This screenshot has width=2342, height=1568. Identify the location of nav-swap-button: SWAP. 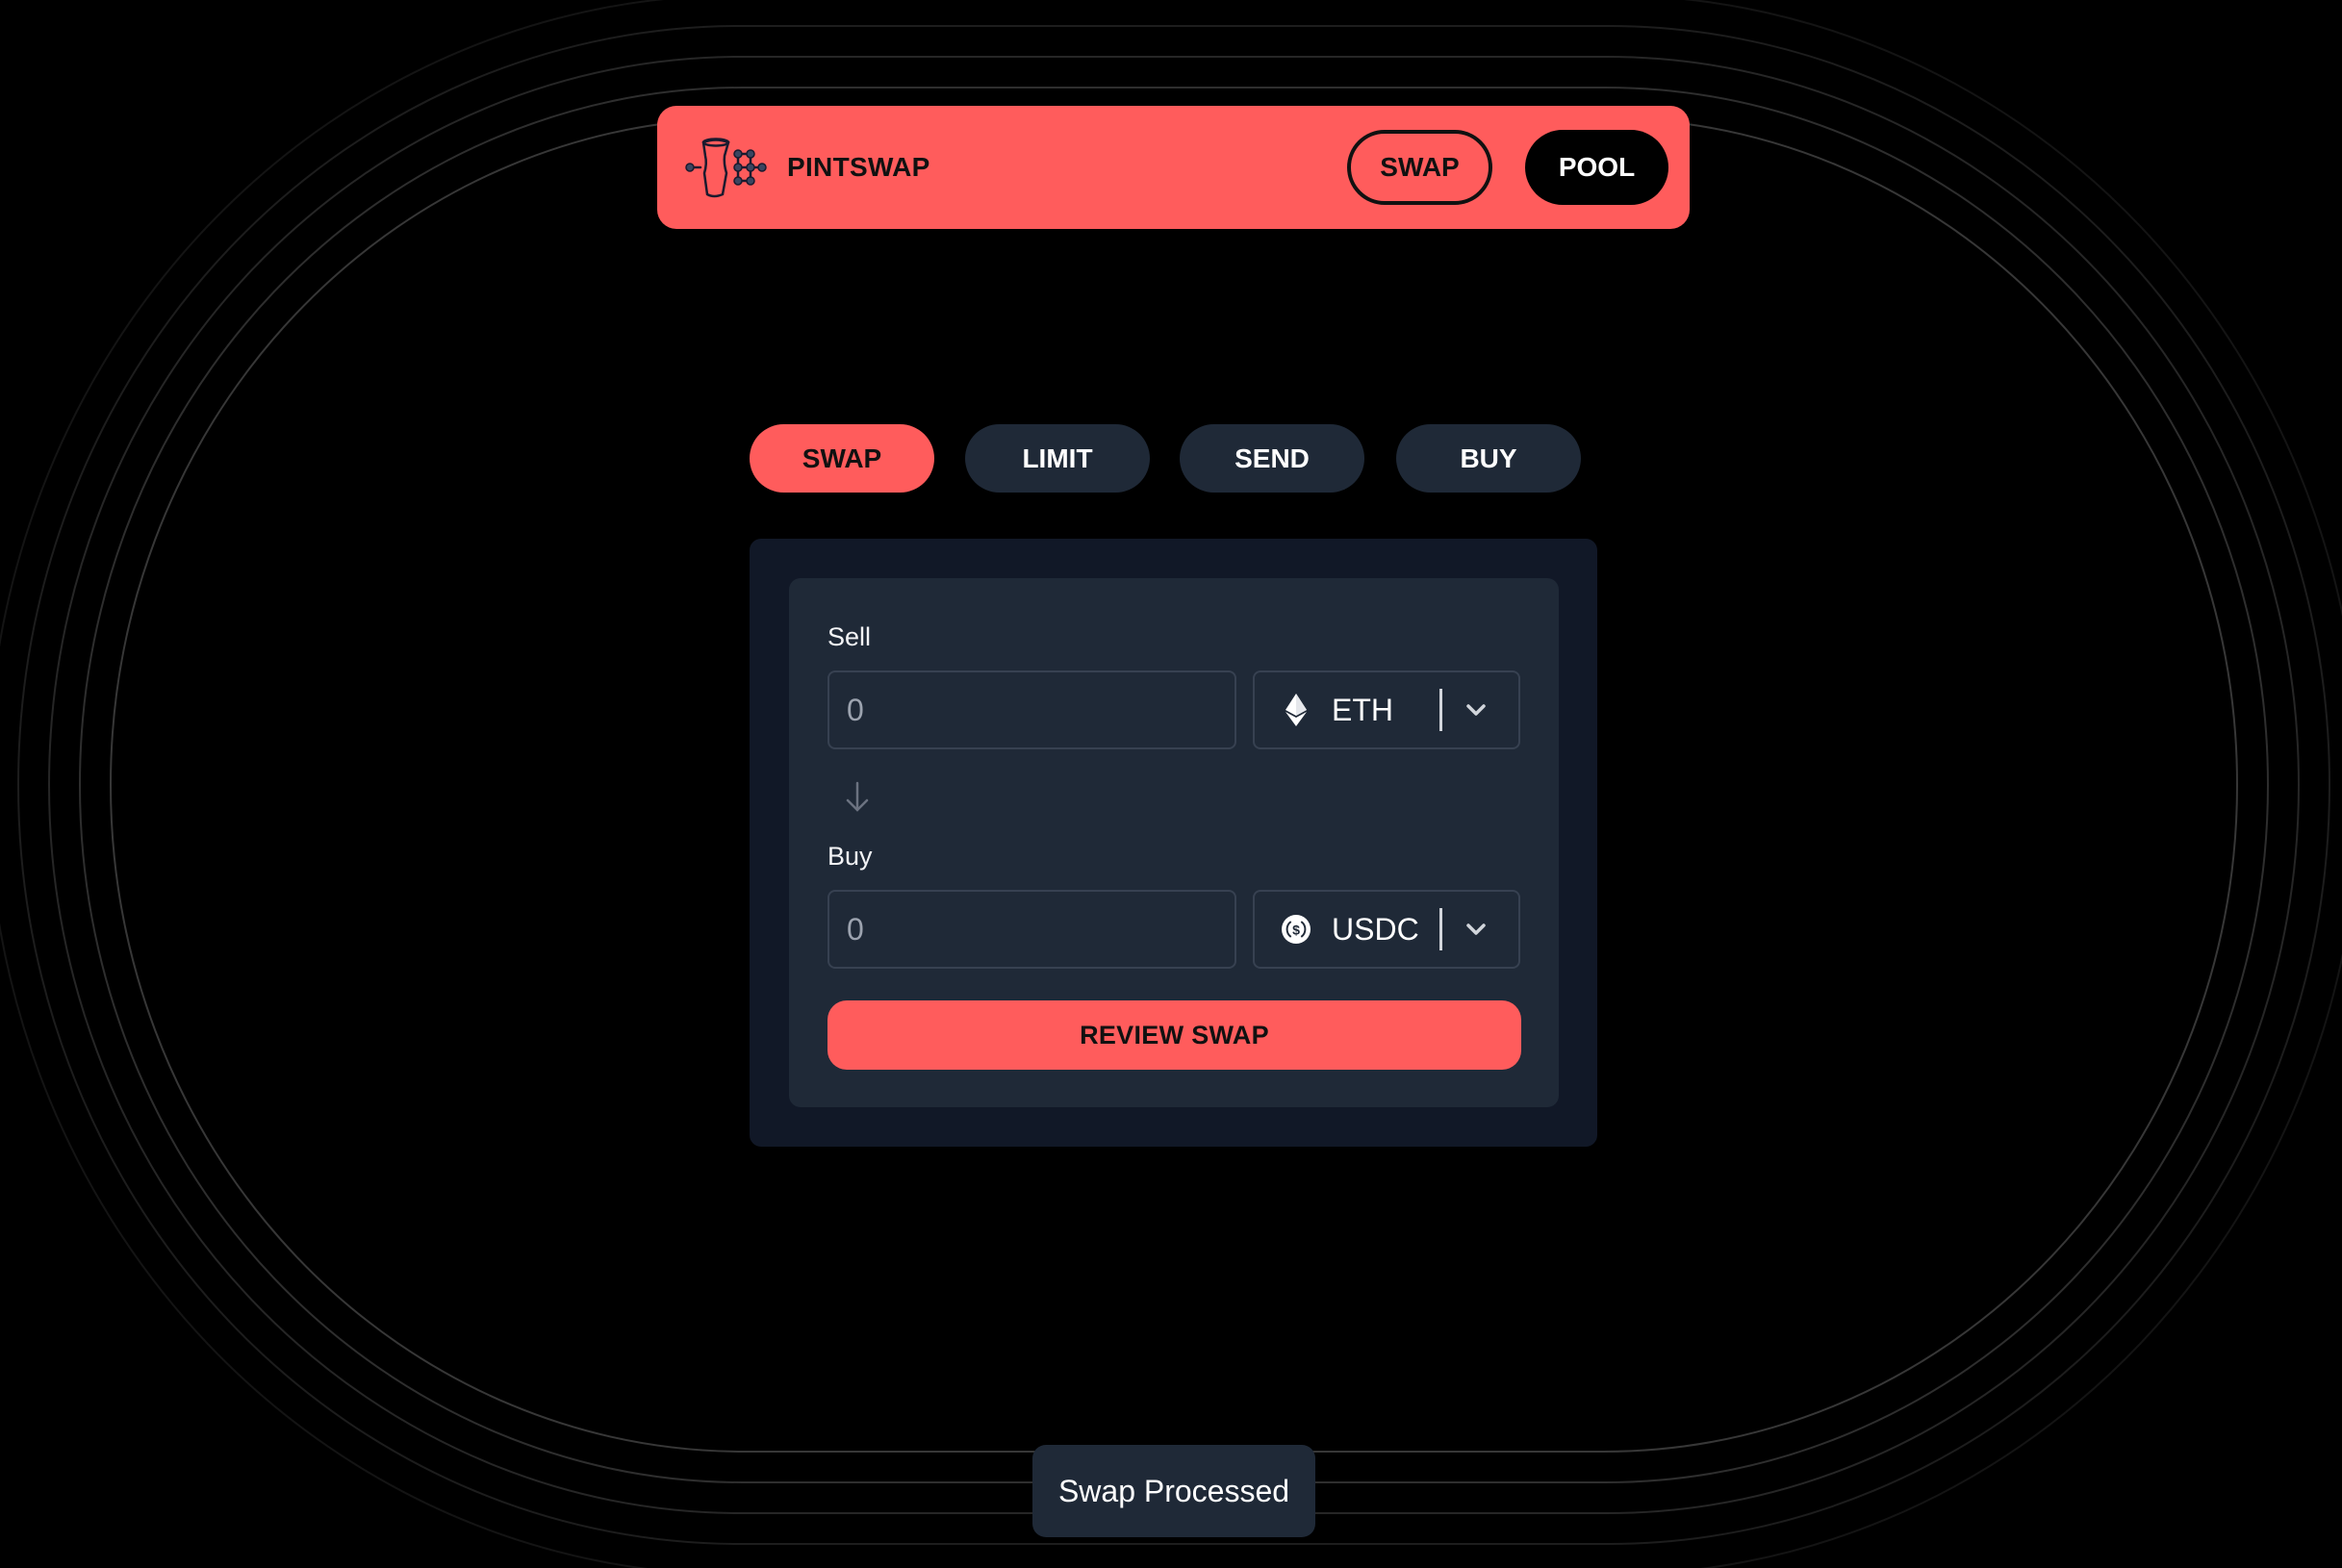
(1420, 167).